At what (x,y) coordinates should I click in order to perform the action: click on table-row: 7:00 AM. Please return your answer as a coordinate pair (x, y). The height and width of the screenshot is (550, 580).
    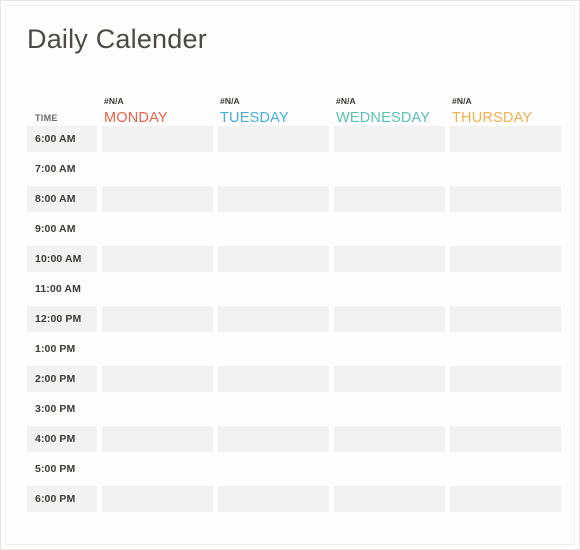
    Looking at the image, I should click on (294, 171).